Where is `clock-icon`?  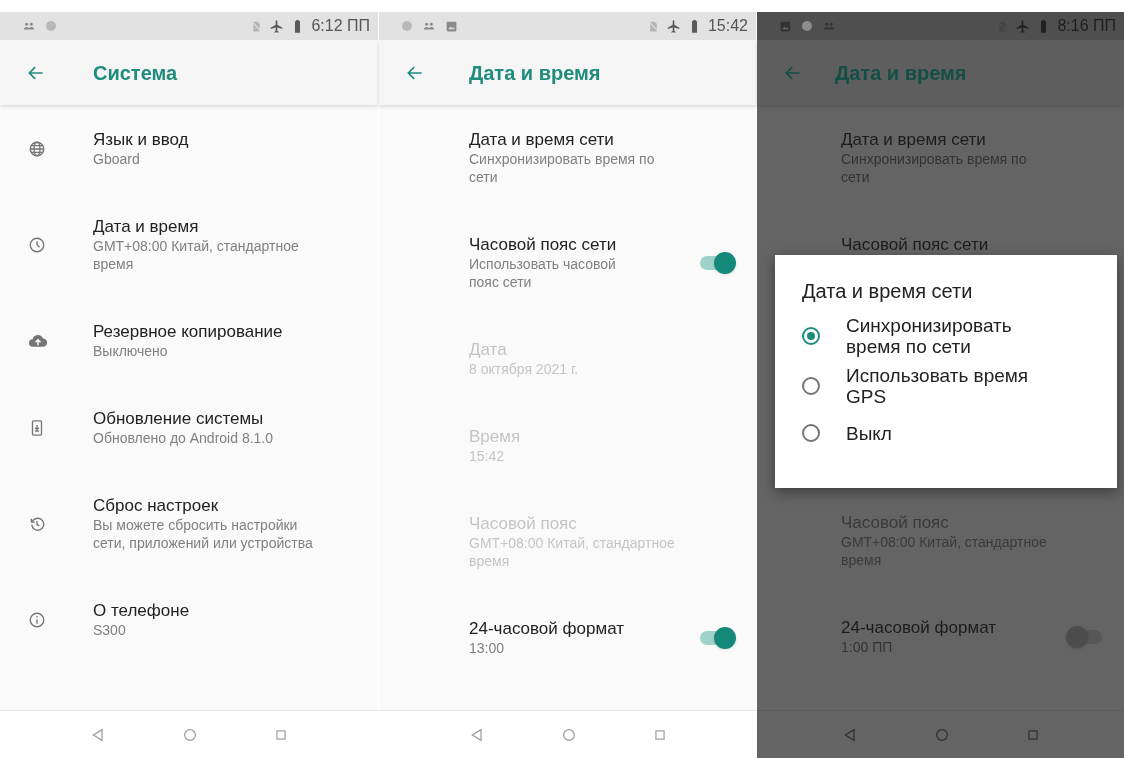 clock-icon is located at coordinates (37, 244).